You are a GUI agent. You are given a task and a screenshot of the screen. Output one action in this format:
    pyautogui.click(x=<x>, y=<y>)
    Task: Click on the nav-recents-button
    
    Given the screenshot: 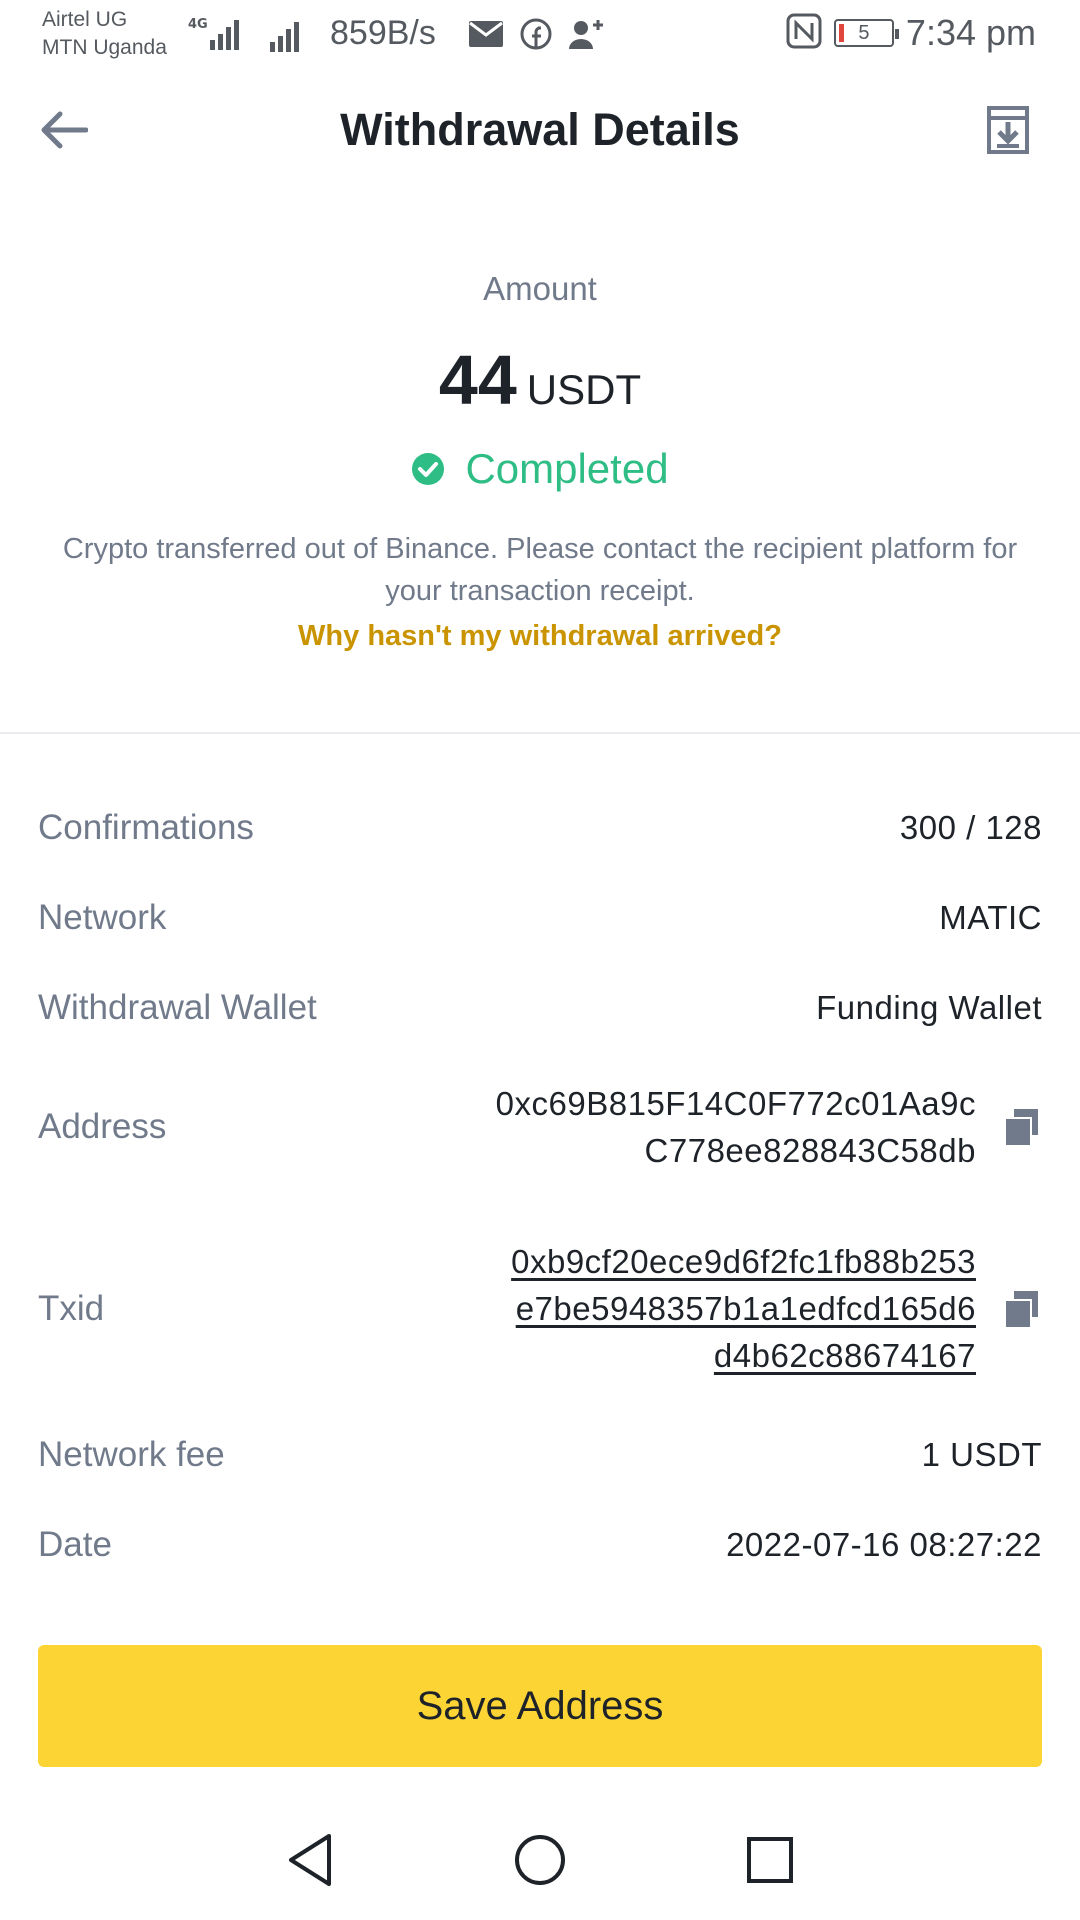 What is the action you would take?
    pyautogui.click(x=770, y=1860)
    